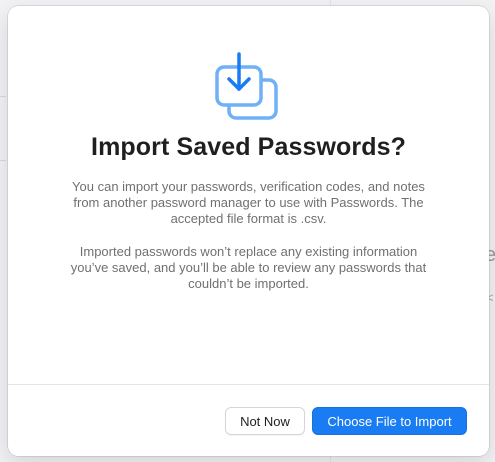  I want to click on not-now-button: Not Now, so click(265, 421).